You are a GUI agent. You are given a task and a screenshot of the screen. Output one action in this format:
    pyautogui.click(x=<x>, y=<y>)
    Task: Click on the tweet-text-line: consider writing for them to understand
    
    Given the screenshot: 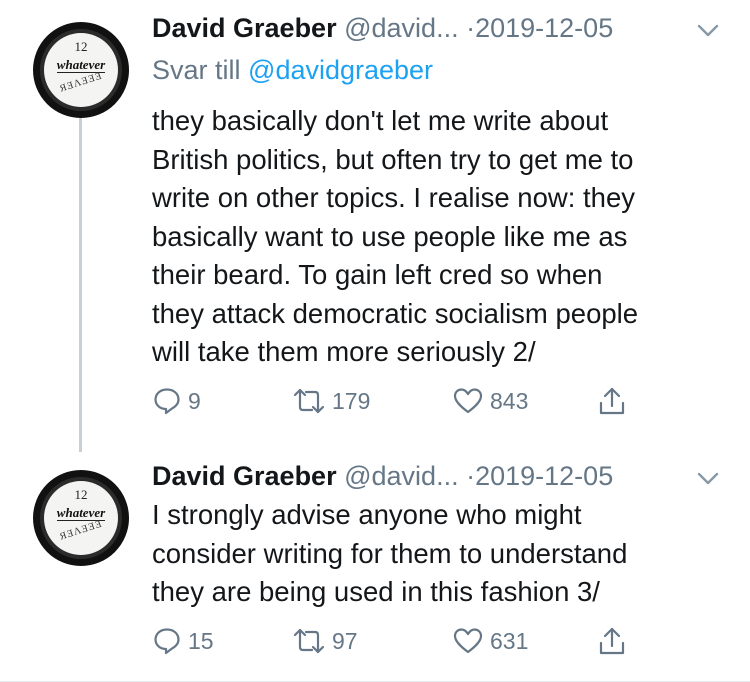 What is the action you would take?
    pyautogui.click(x=390, y=553)
    